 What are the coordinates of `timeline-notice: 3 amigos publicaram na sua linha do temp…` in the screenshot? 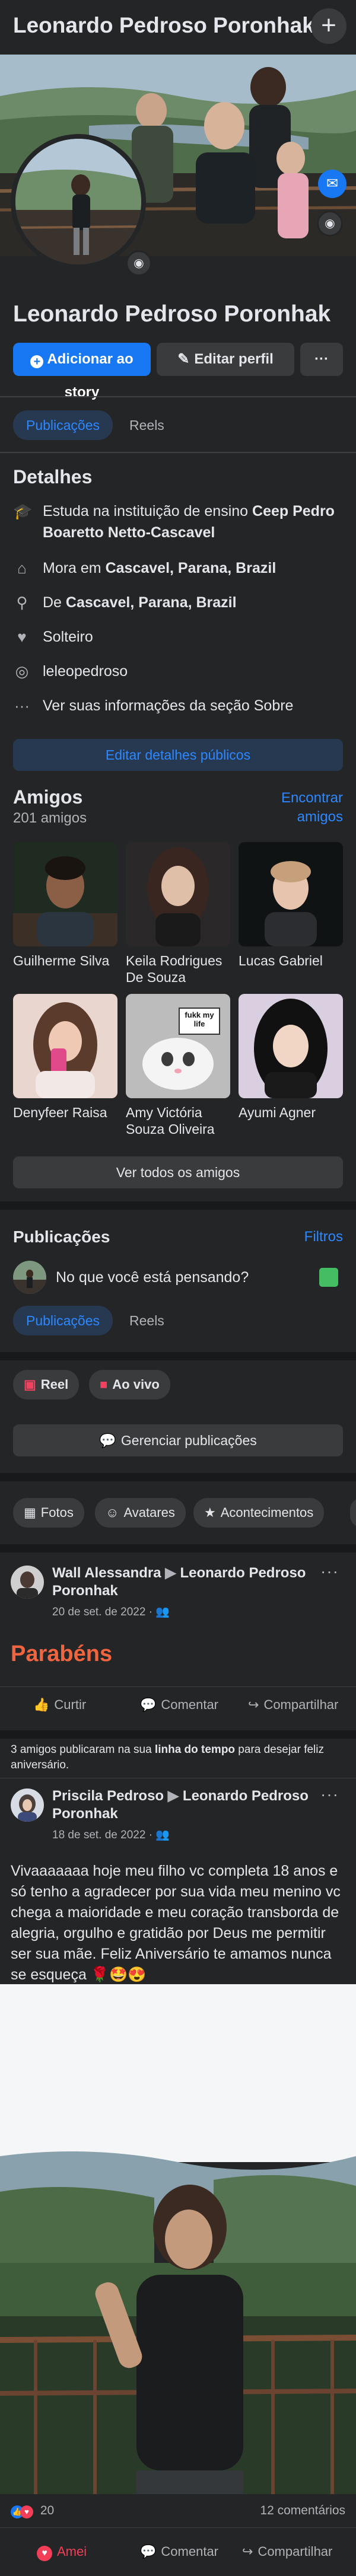 It's located at (177, 1757).